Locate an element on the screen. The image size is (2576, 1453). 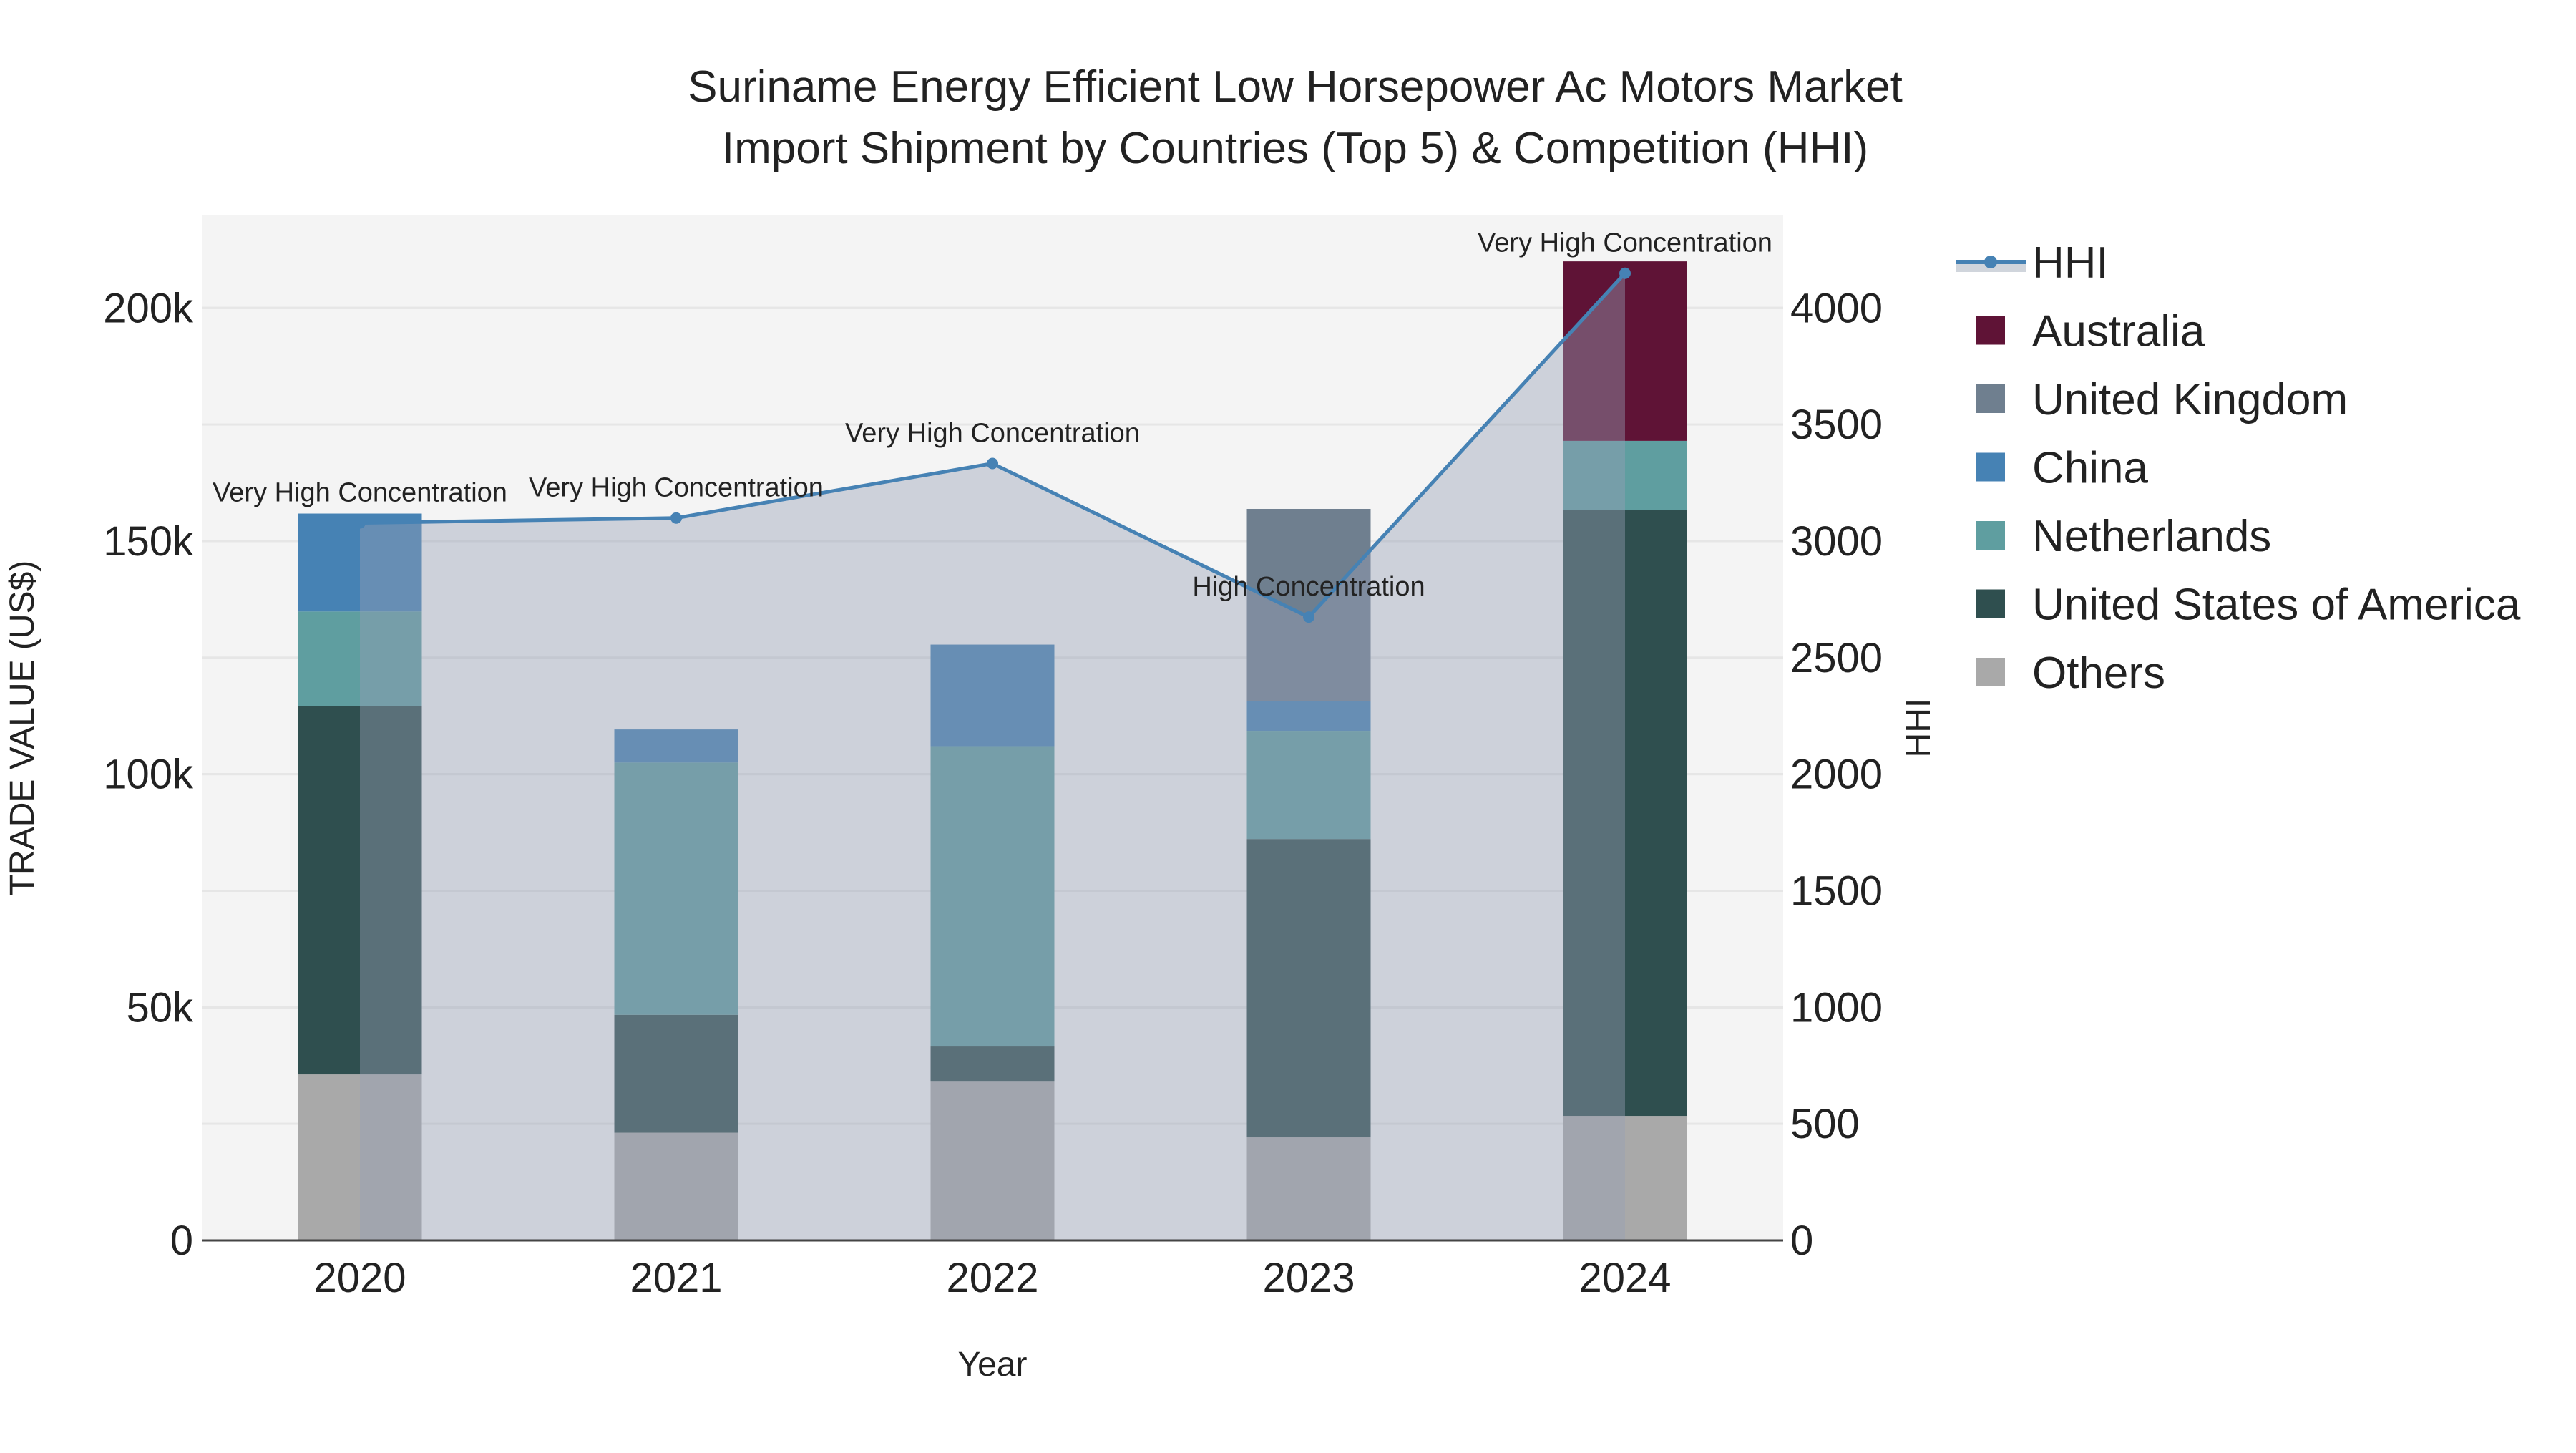
x-axis-title: Year is located at coordinates (993, 1365).